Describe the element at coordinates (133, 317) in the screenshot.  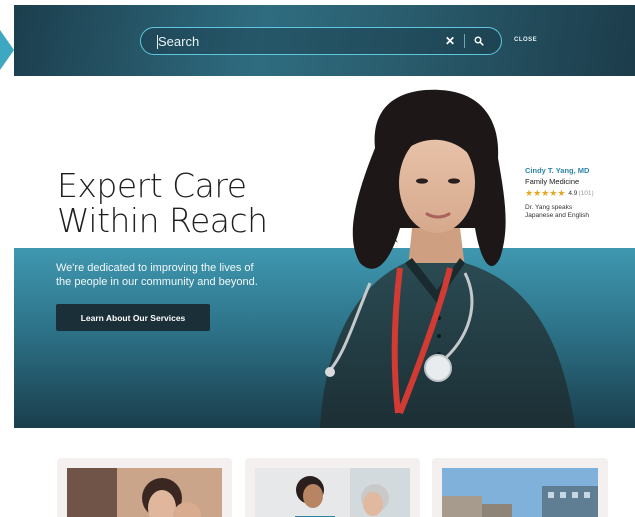
I see `learn-services-button: Learn About Our Services` at that location.